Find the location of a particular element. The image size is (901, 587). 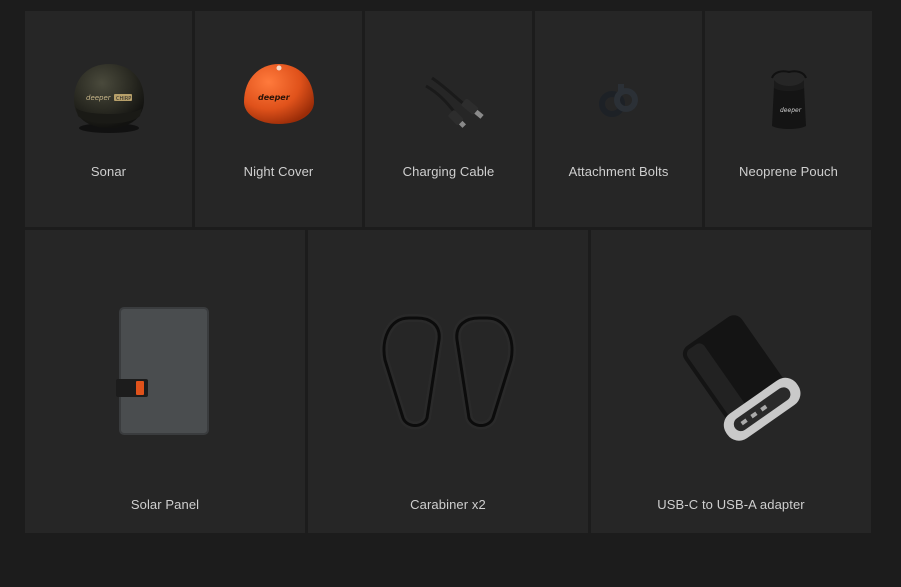

item-tile-sonar: deeper CHIRP Sonar is located at coordinates (108, 119).